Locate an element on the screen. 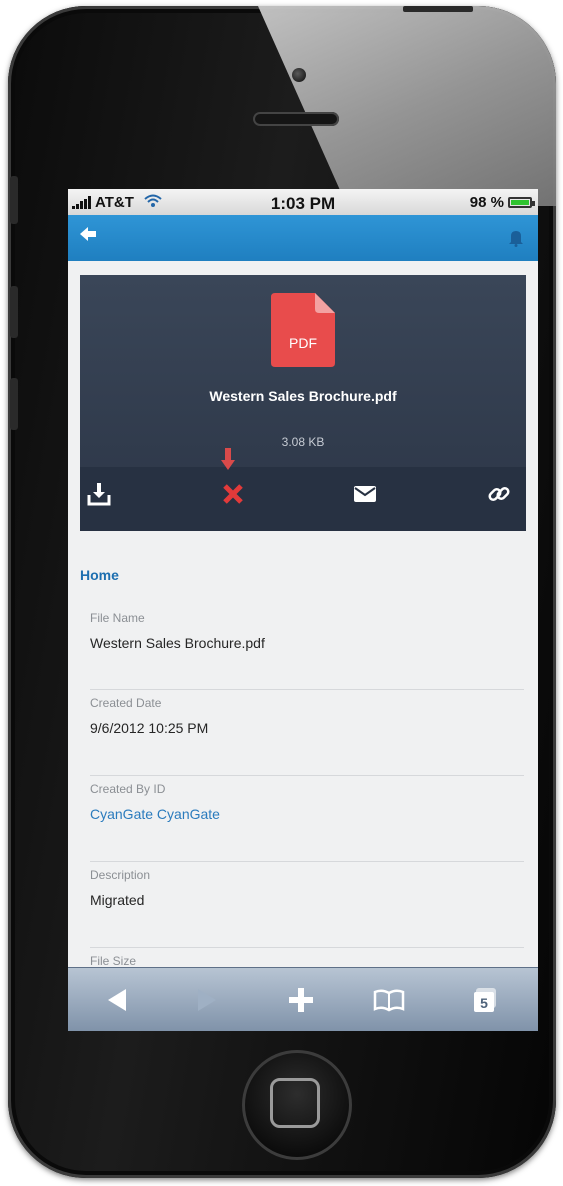 The image size is (563, 1186). phone-glare is located at coordinates (407, 106).